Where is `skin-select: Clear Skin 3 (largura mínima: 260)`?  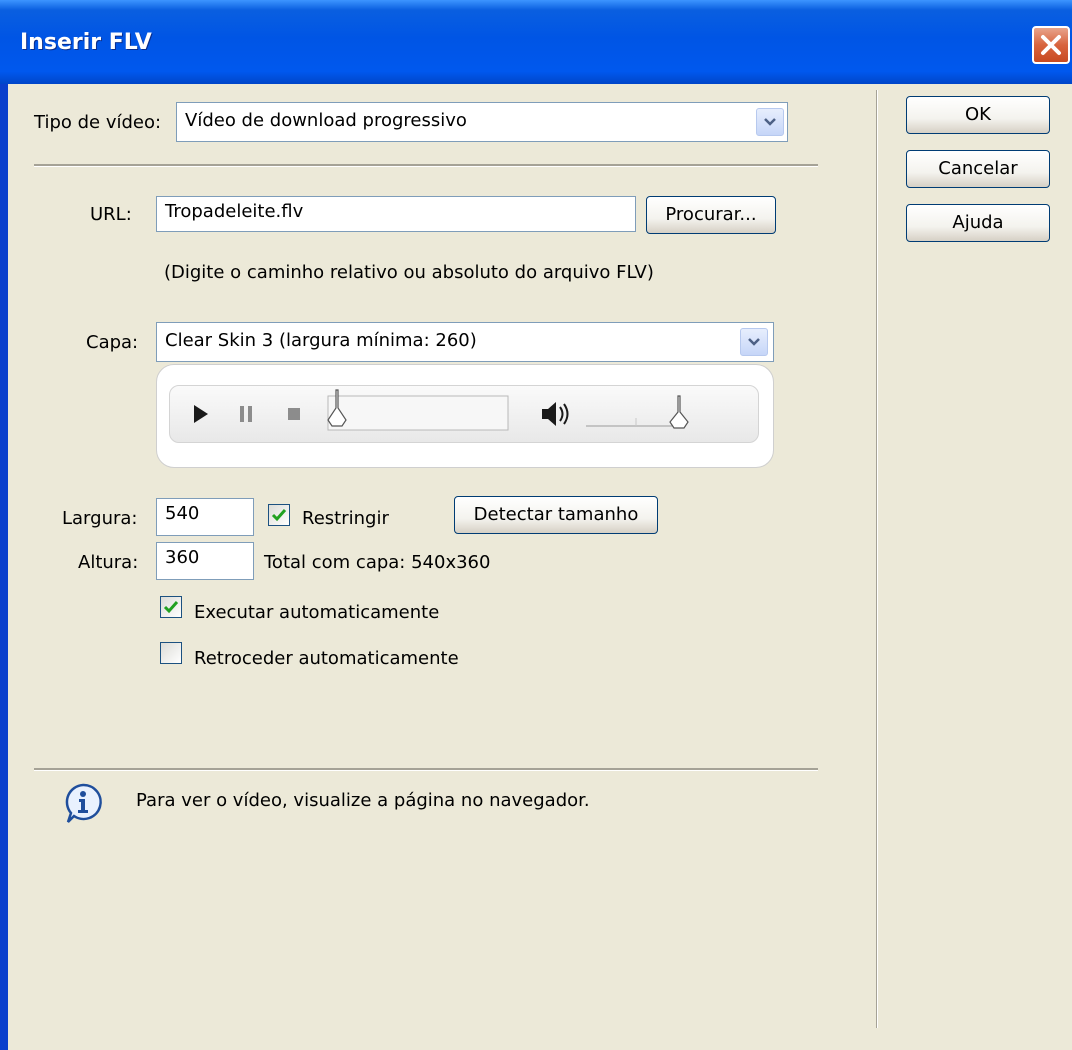 skin-select: Clear Skin 3 (largura mínima: 260) is located at coordinates (465, 342).